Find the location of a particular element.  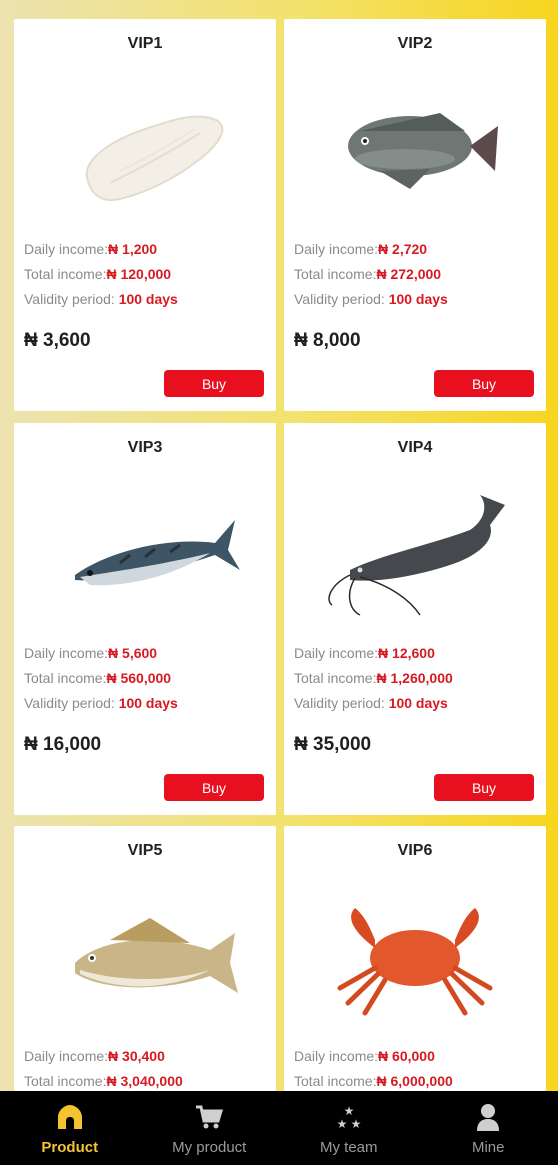

cart-icon is located at coordinates (209, 1117).